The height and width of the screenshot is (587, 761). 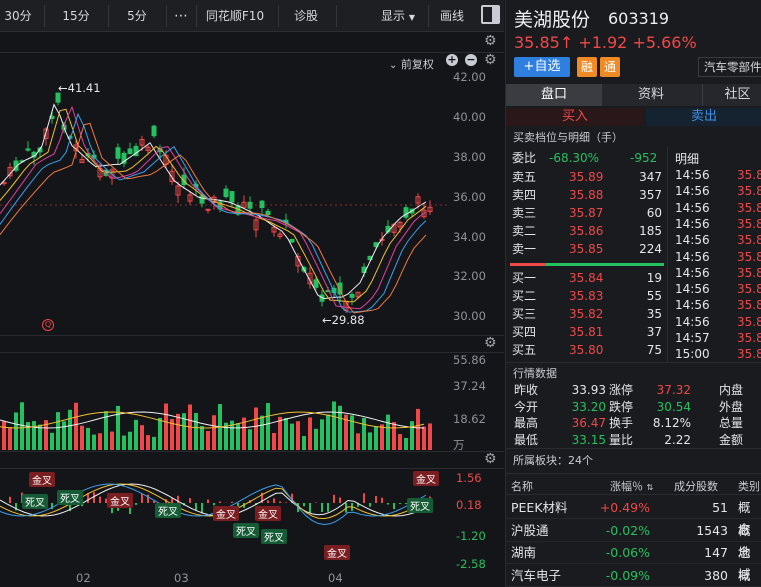 What do you see at coordinates (524, 332) in the screenshot?
I see `bid-label: 买四` at bounding box center [524, 332].